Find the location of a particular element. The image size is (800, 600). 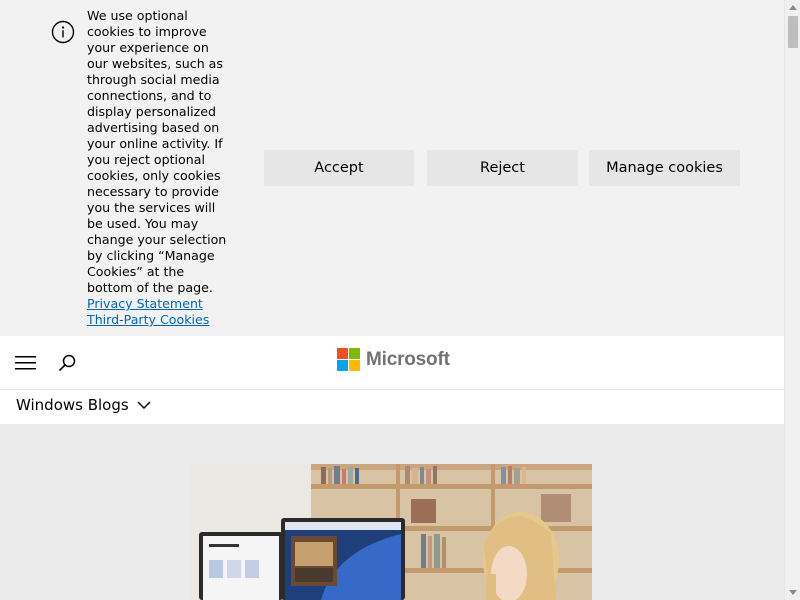

third-party-cookies-link: Third-Party Cookies is located at coordinates (148, 319).